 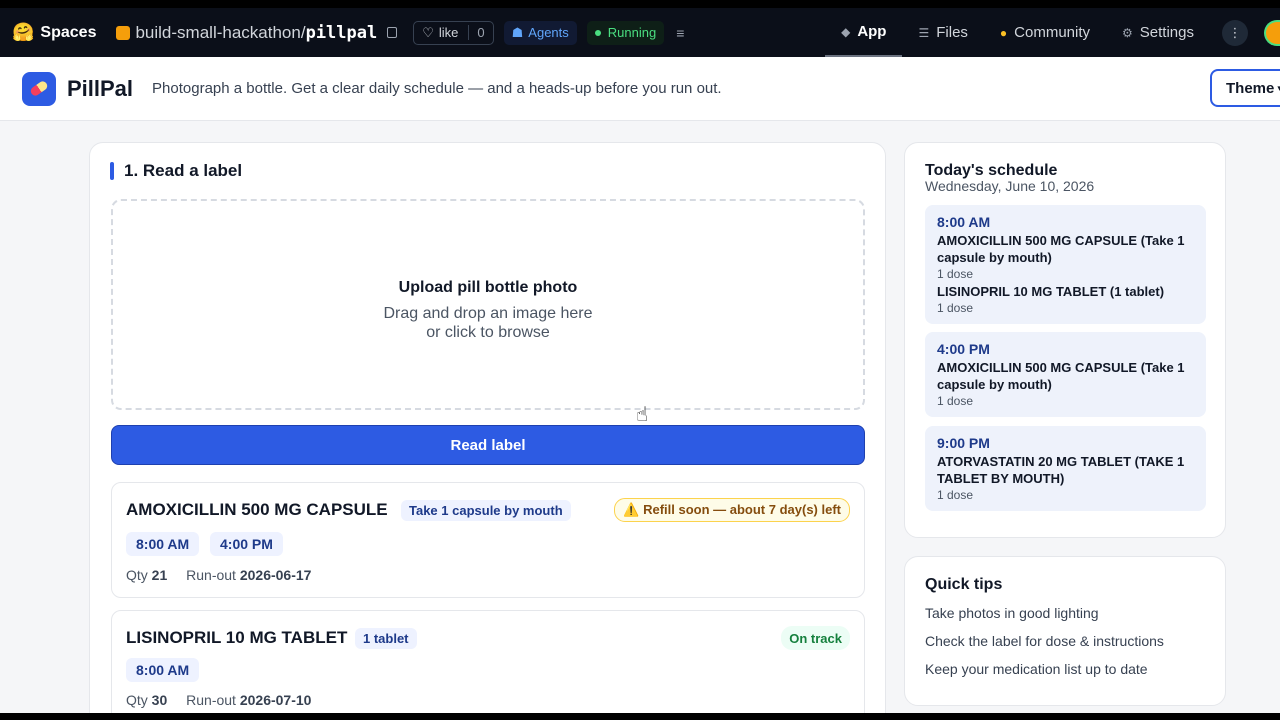 What do you see at coordinates (112, 171) in the screenshot?
I see `section-accent-bar` at bounding box center [112, 171].